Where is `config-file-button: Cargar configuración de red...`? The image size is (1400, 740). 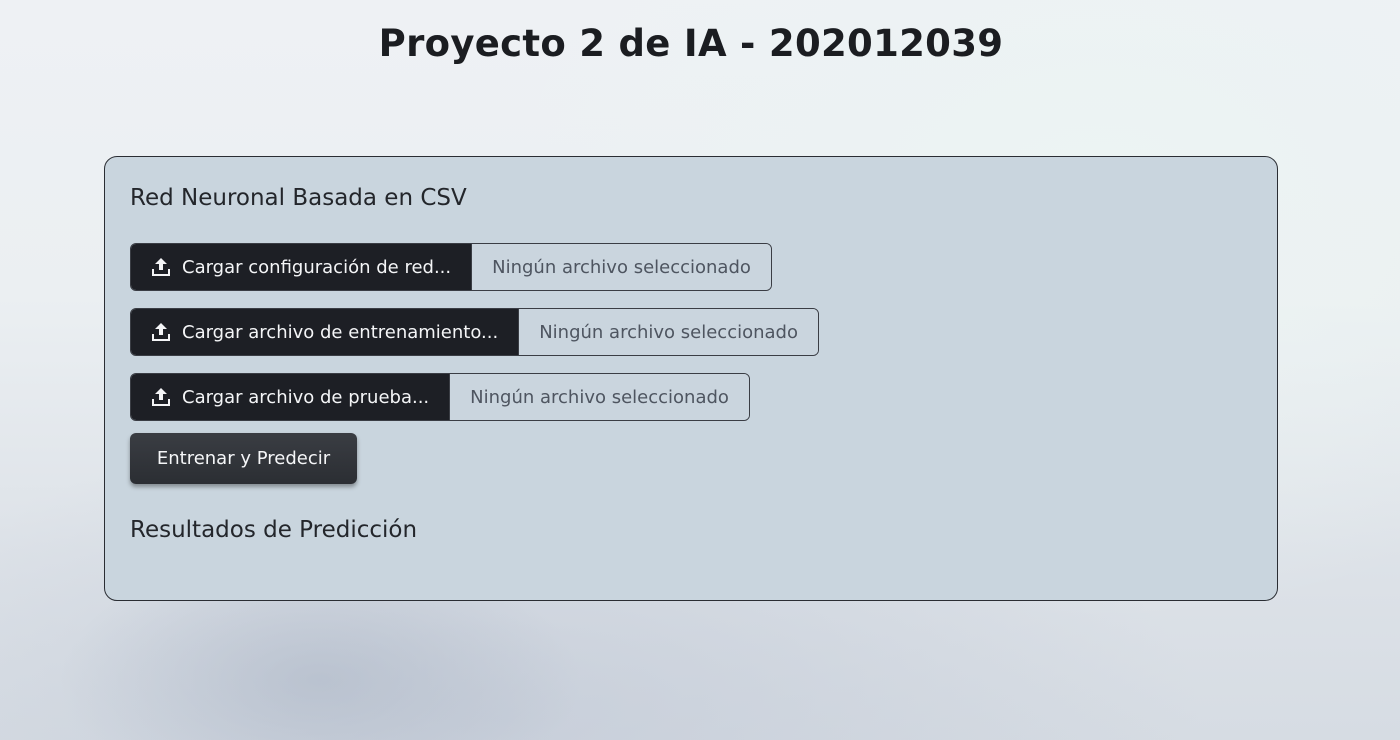
config-file-button: Cargar configuración de red... is located at coordinates (301, 267).